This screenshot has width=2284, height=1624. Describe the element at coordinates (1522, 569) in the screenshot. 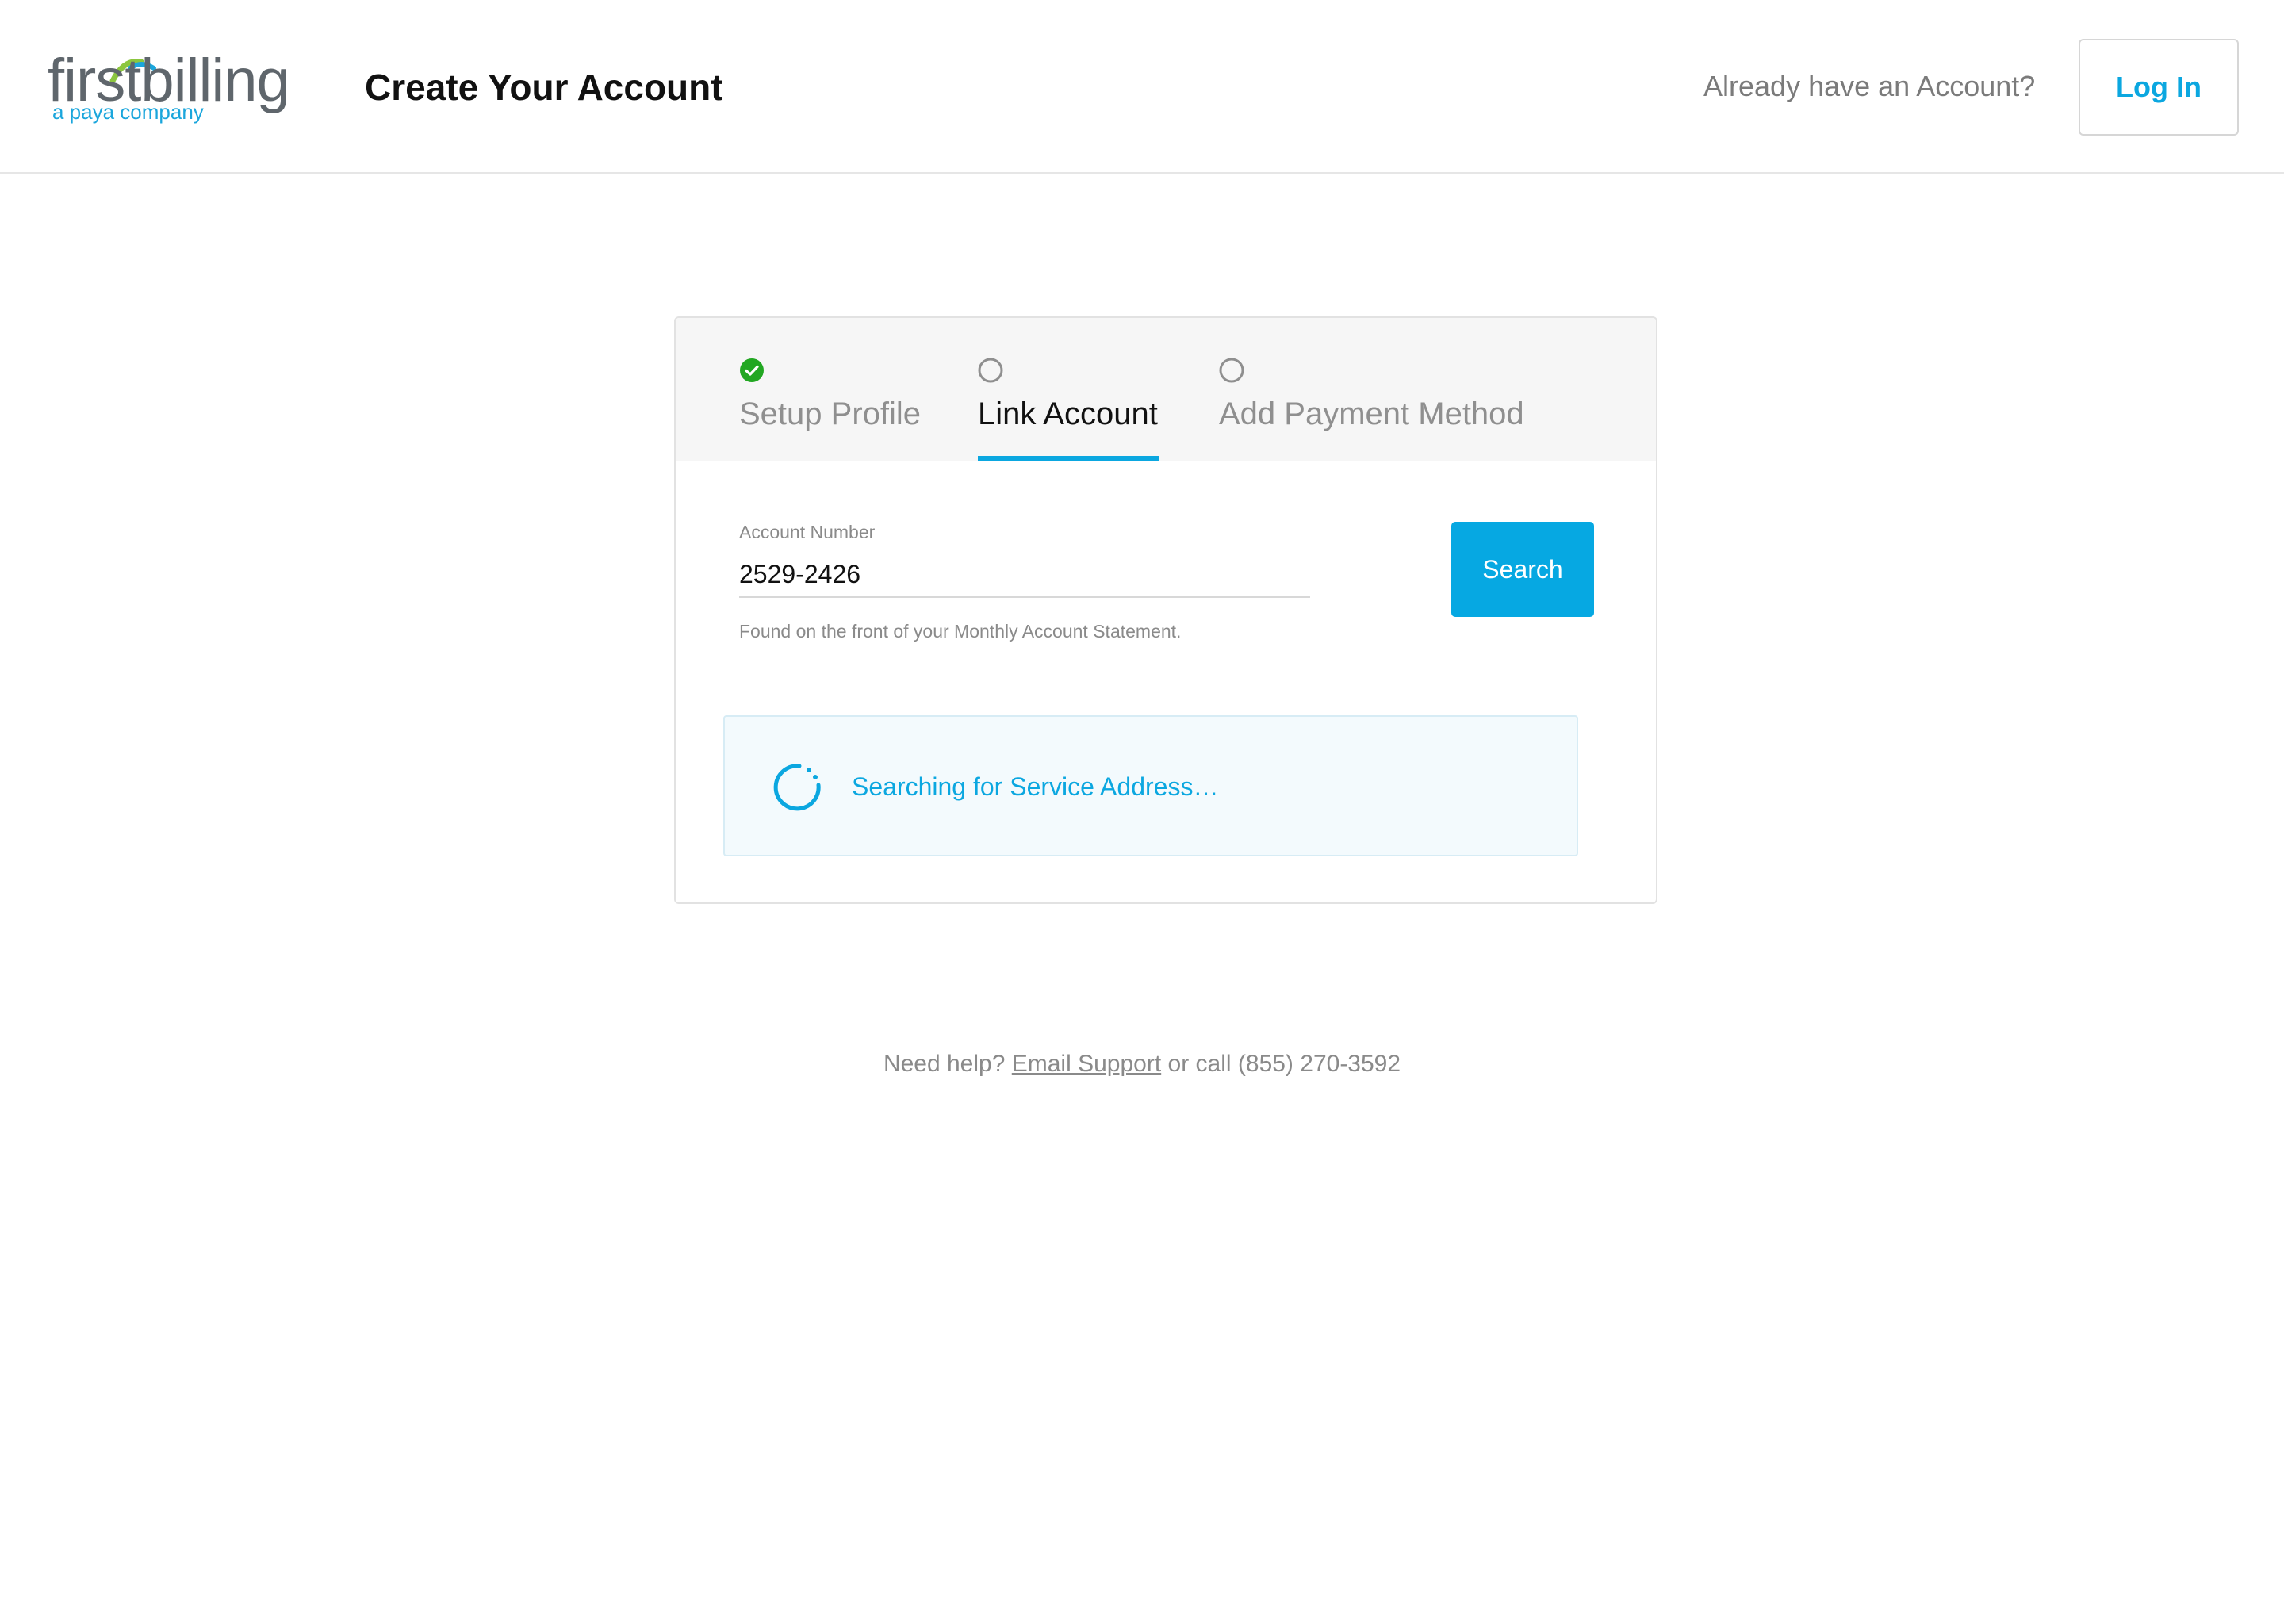

I see `search-button: Search` at that location.